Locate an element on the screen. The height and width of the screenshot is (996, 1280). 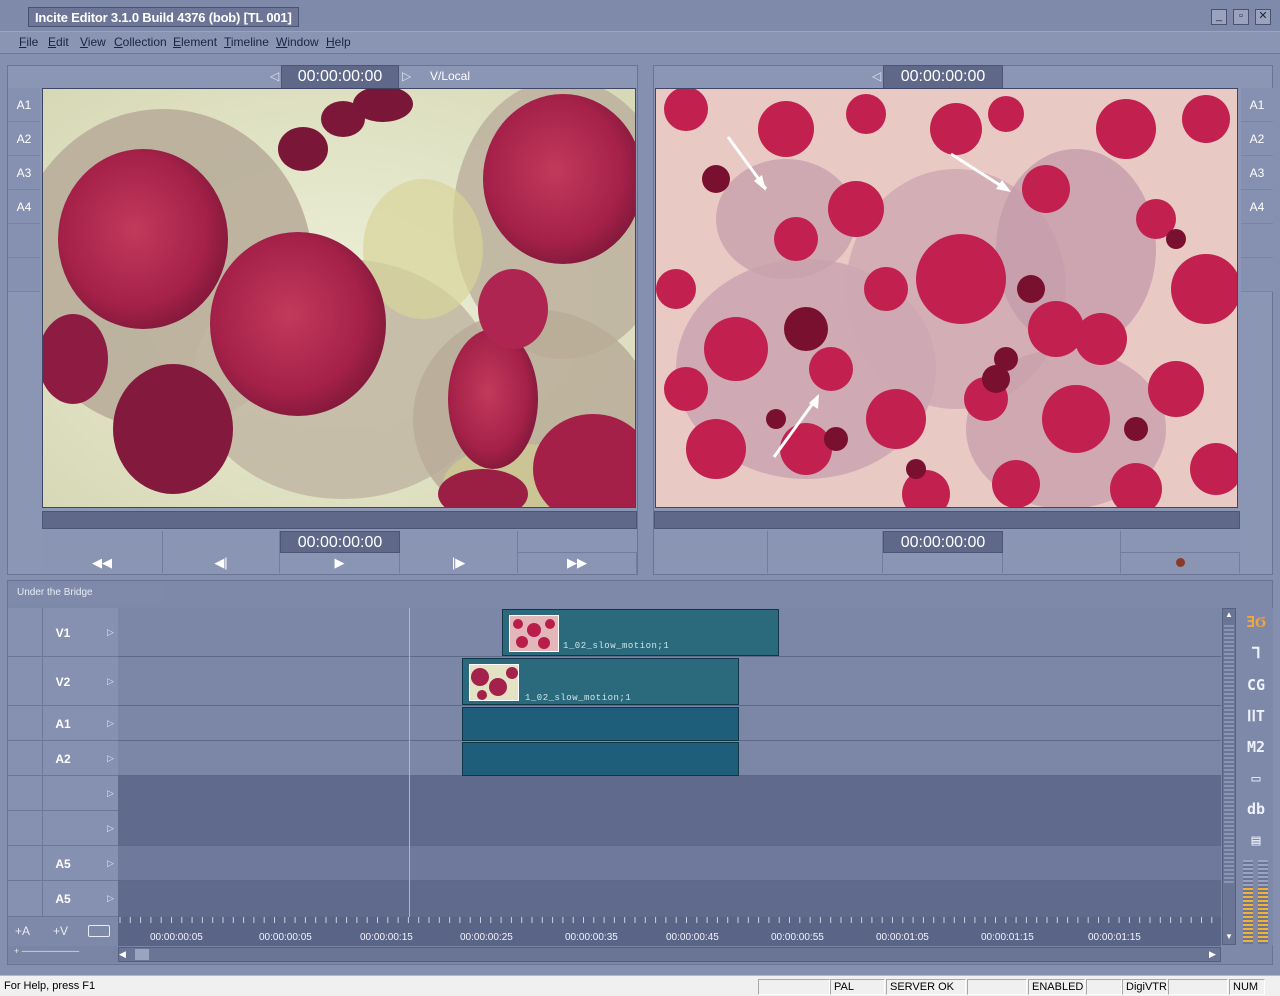
trim-tool-icon: ᒣ is located at coordinates (1256, 653).